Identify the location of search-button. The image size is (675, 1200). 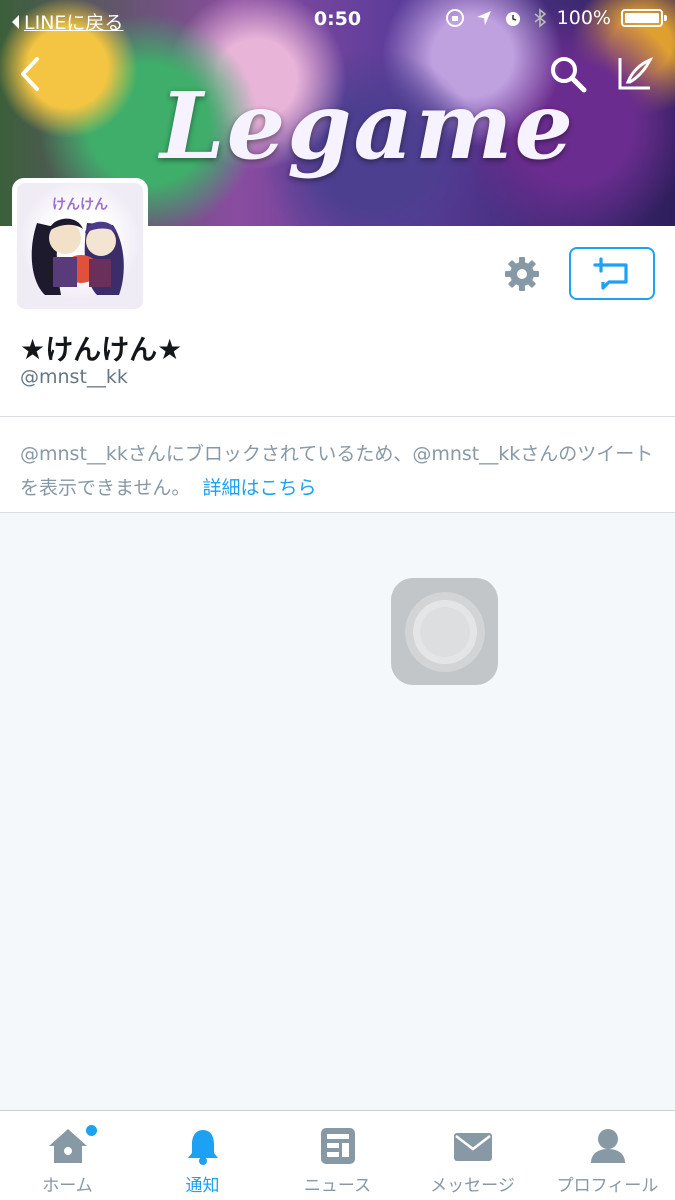
(568, 74).